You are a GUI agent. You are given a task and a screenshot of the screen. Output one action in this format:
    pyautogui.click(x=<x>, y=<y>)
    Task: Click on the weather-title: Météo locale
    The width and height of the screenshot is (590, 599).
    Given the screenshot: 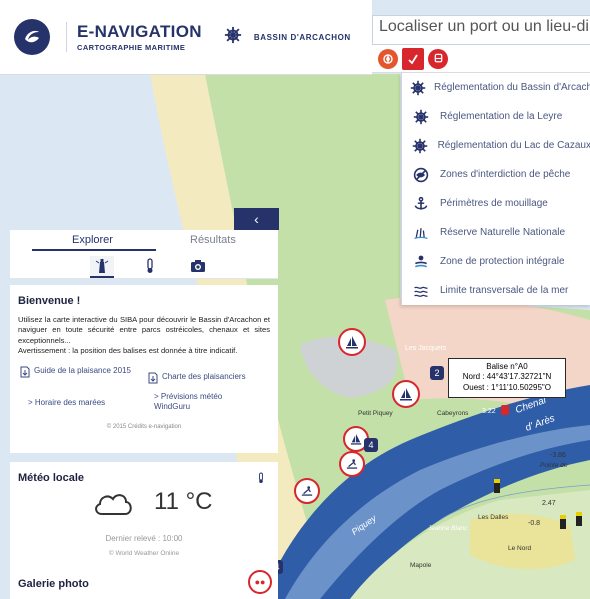 What is the action you would take?
    pyautogui.click(x=51, y=478)
    